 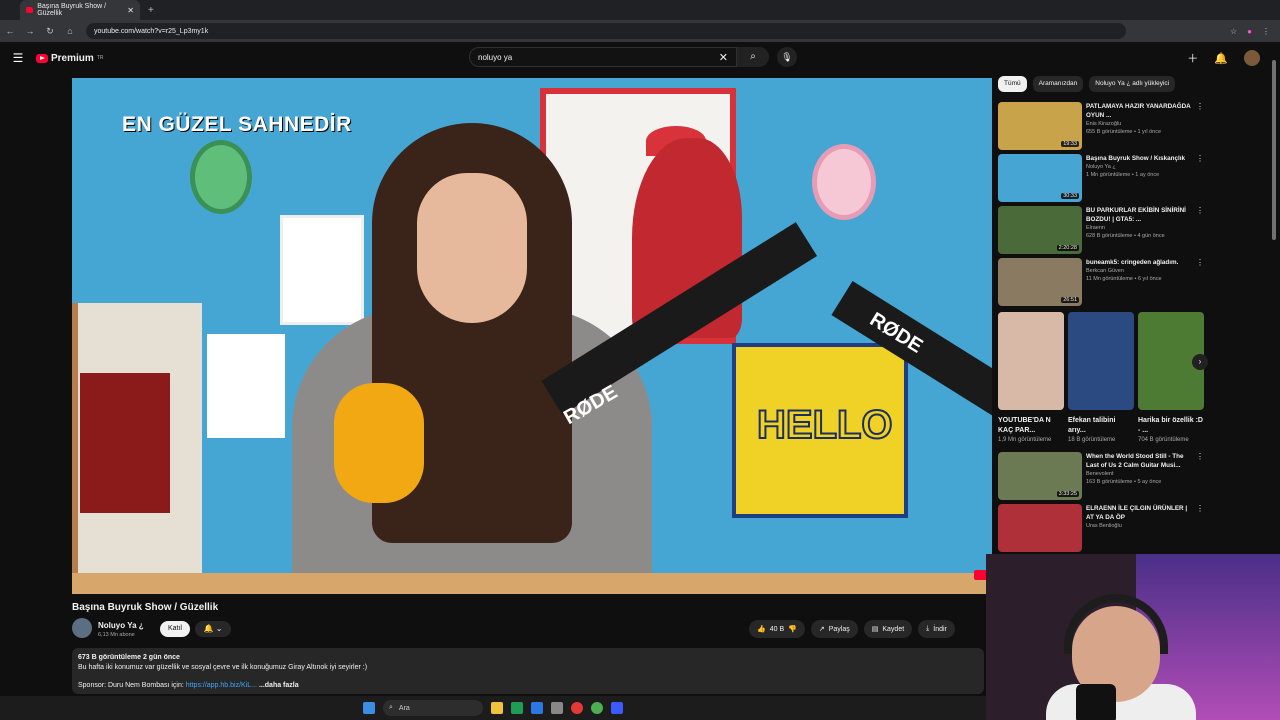 I want to click on hamburger-menu-icon: ☰, so click(x=18, y=58).